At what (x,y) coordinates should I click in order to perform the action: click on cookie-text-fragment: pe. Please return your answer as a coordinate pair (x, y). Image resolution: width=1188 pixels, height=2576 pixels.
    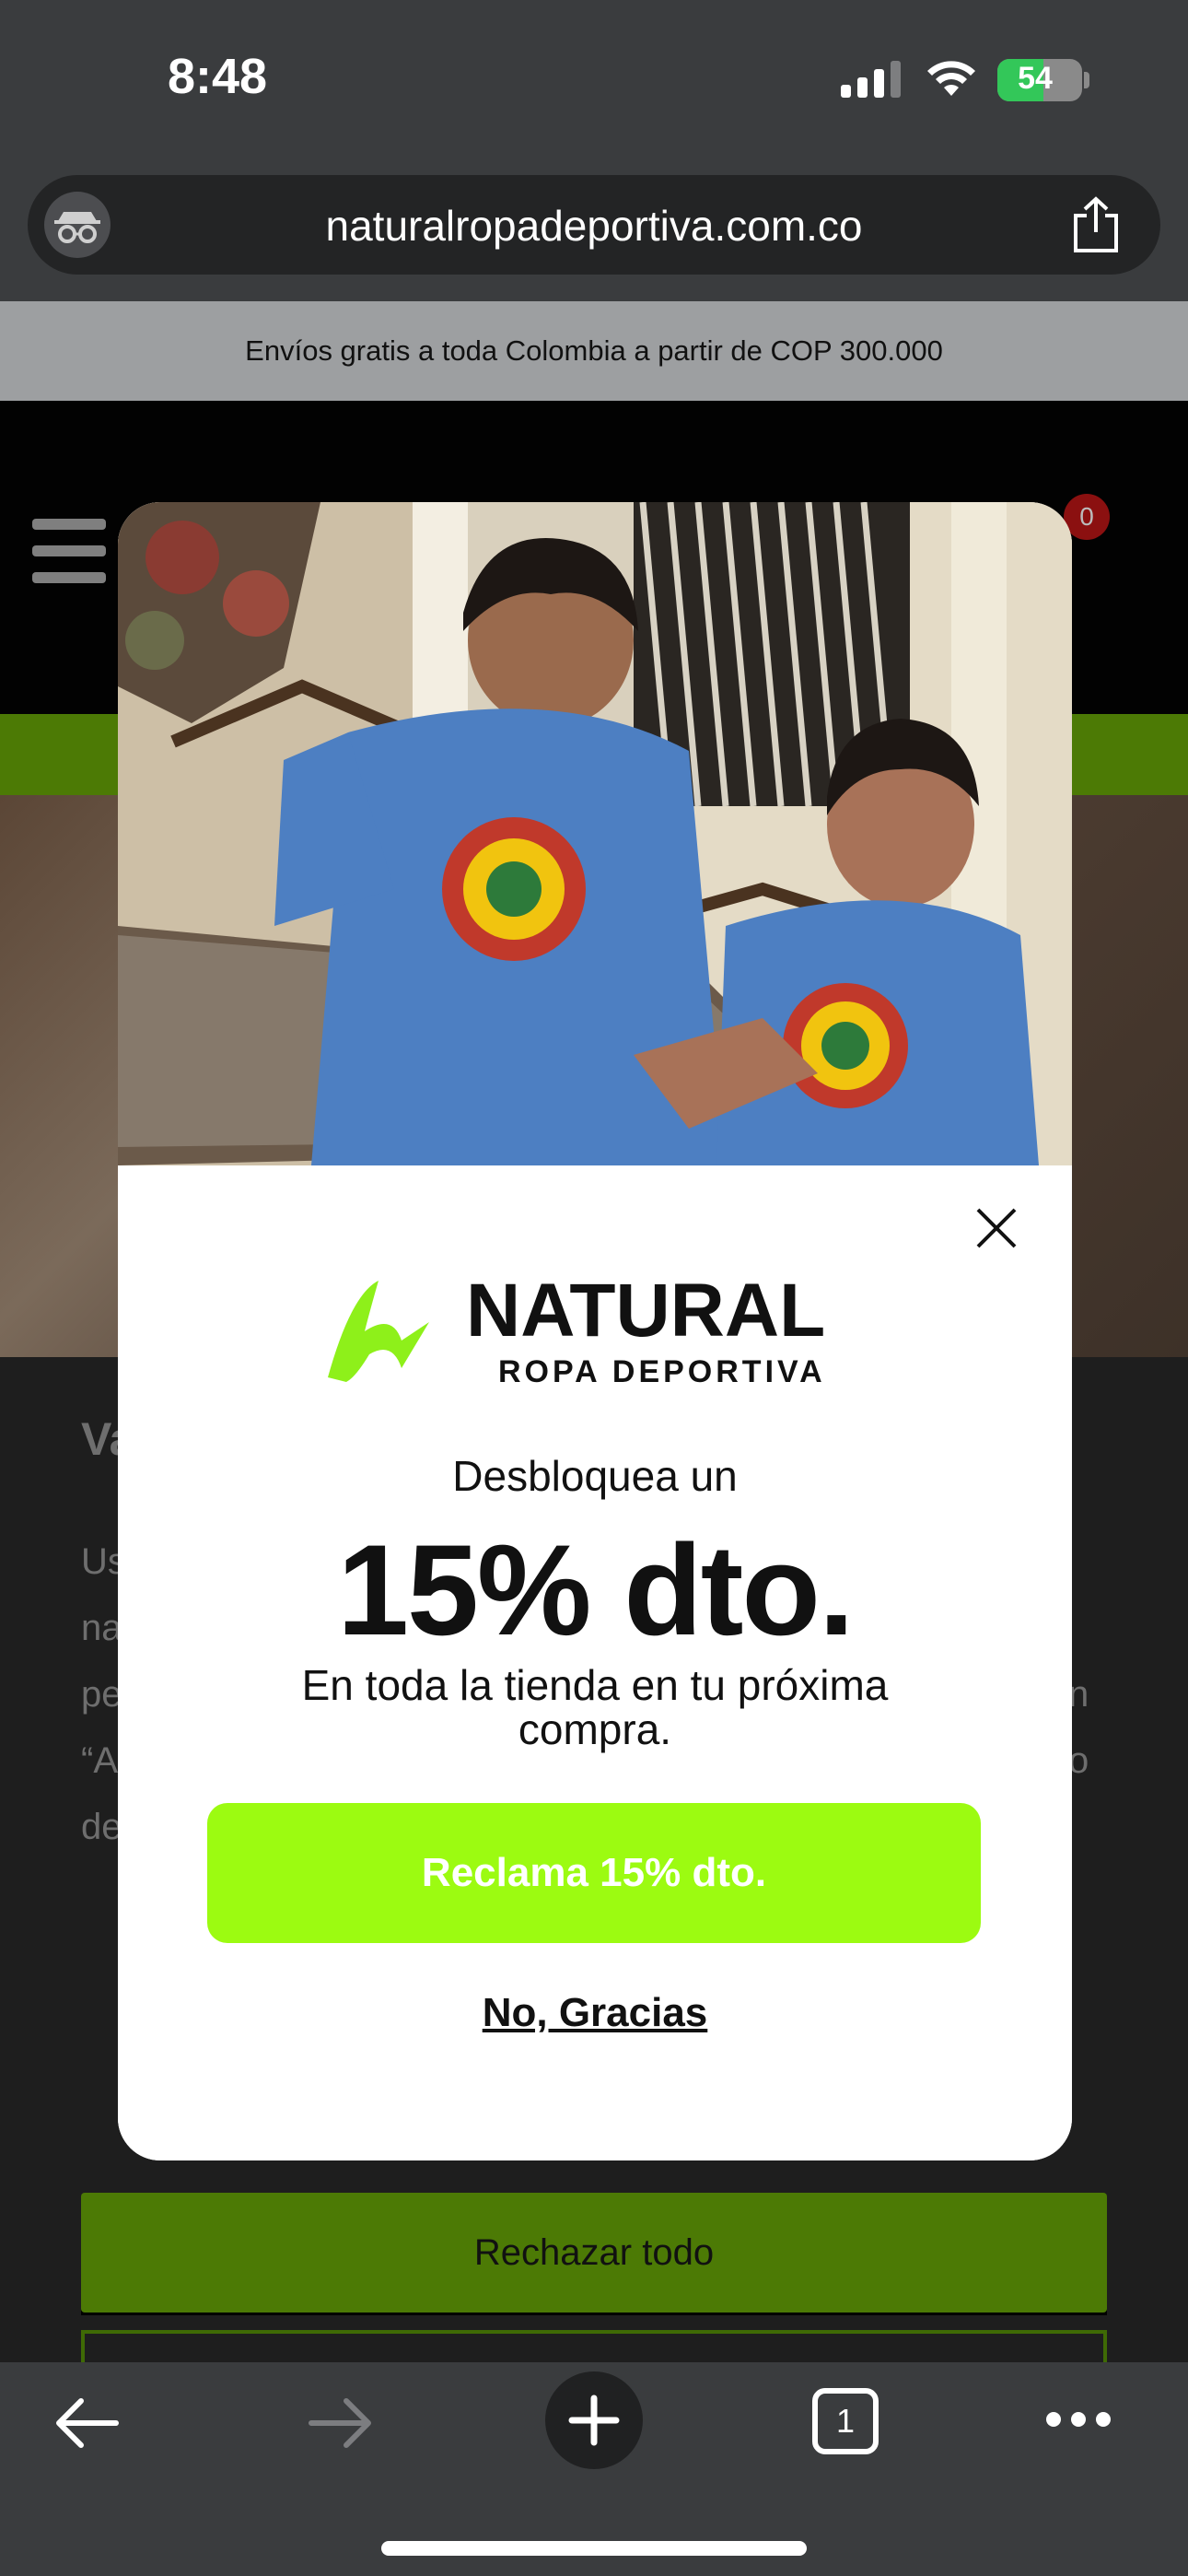
    Looking at the image, I should click on (101, 1694).